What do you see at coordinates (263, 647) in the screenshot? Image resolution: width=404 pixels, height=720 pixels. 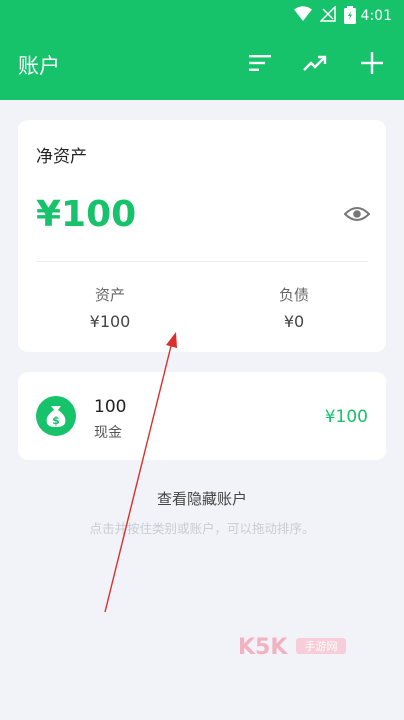 I see `watermark-text: K5K` at bounding box center [263, 647].